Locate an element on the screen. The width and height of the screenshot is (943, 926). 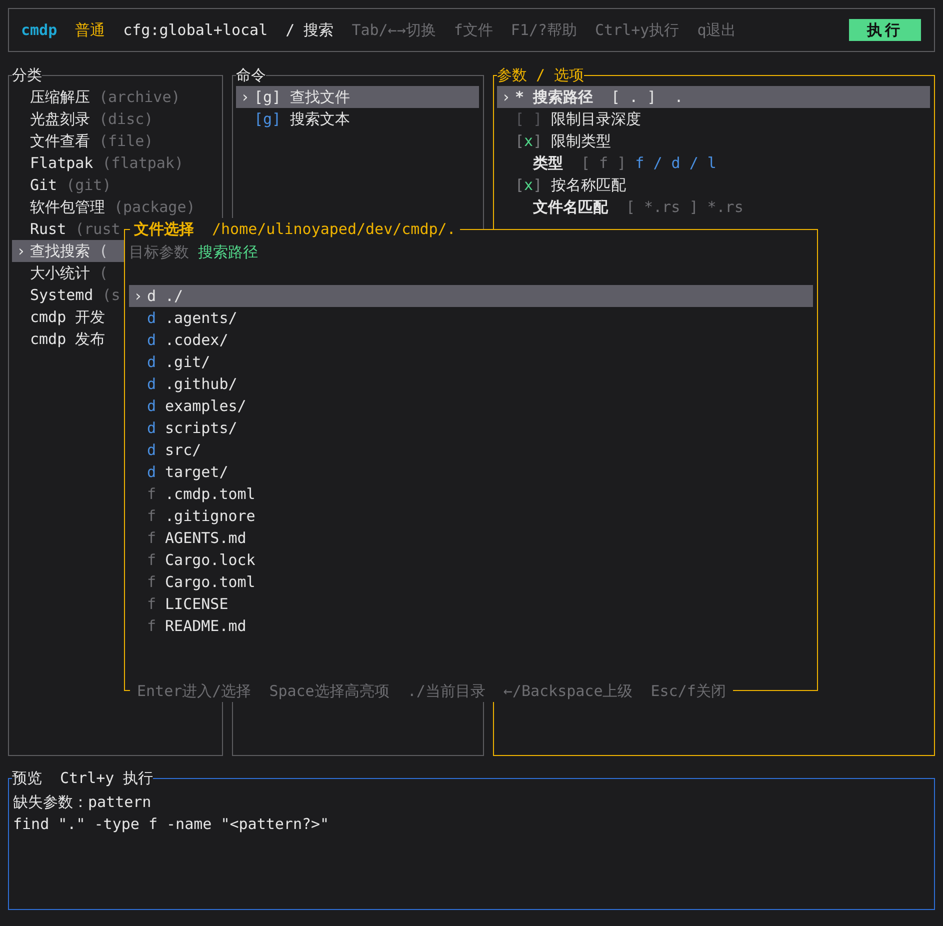
category-item: Git (git) is located at coordinates (115, 185).